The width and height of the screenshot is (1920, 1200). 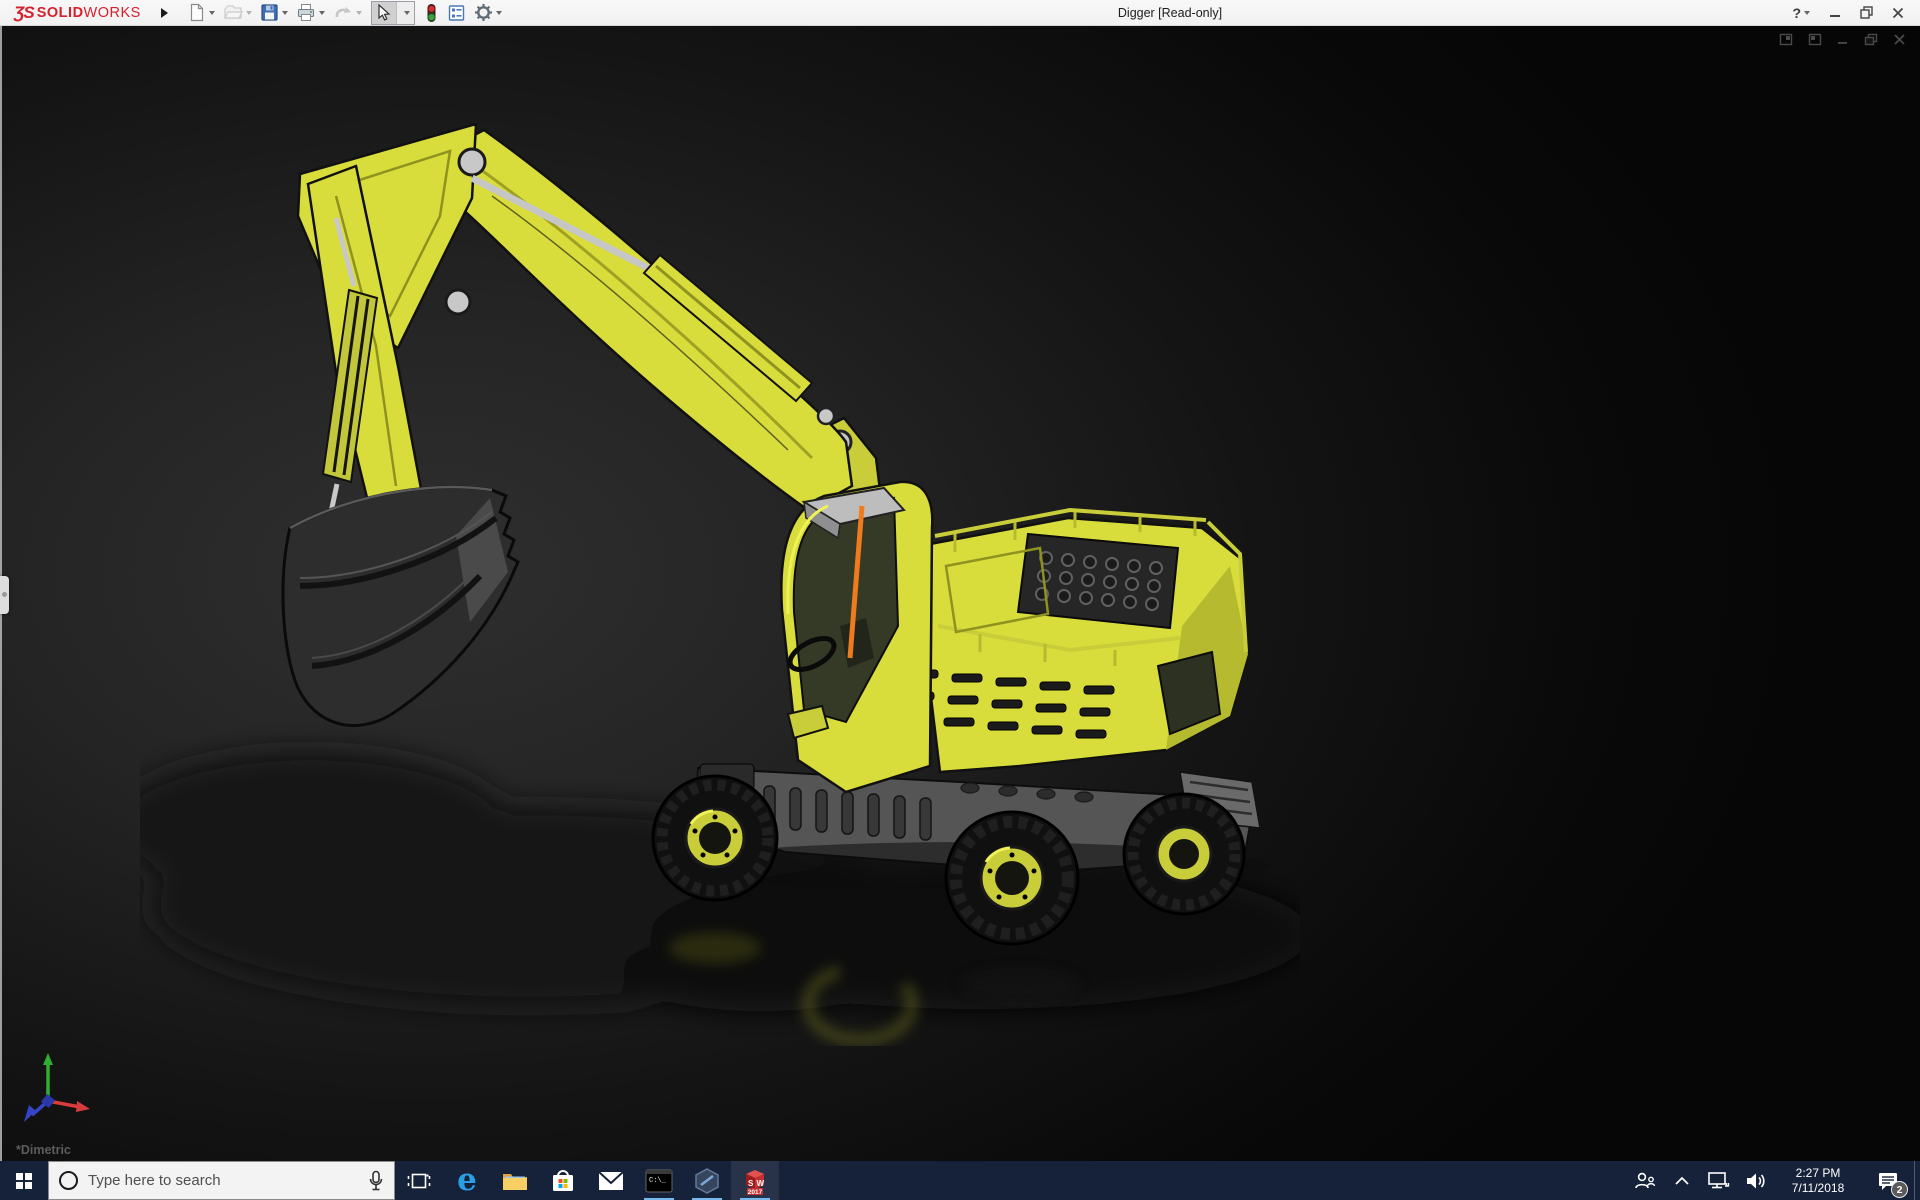 I want to click on select-tool-button, so click(x=392, y=12).